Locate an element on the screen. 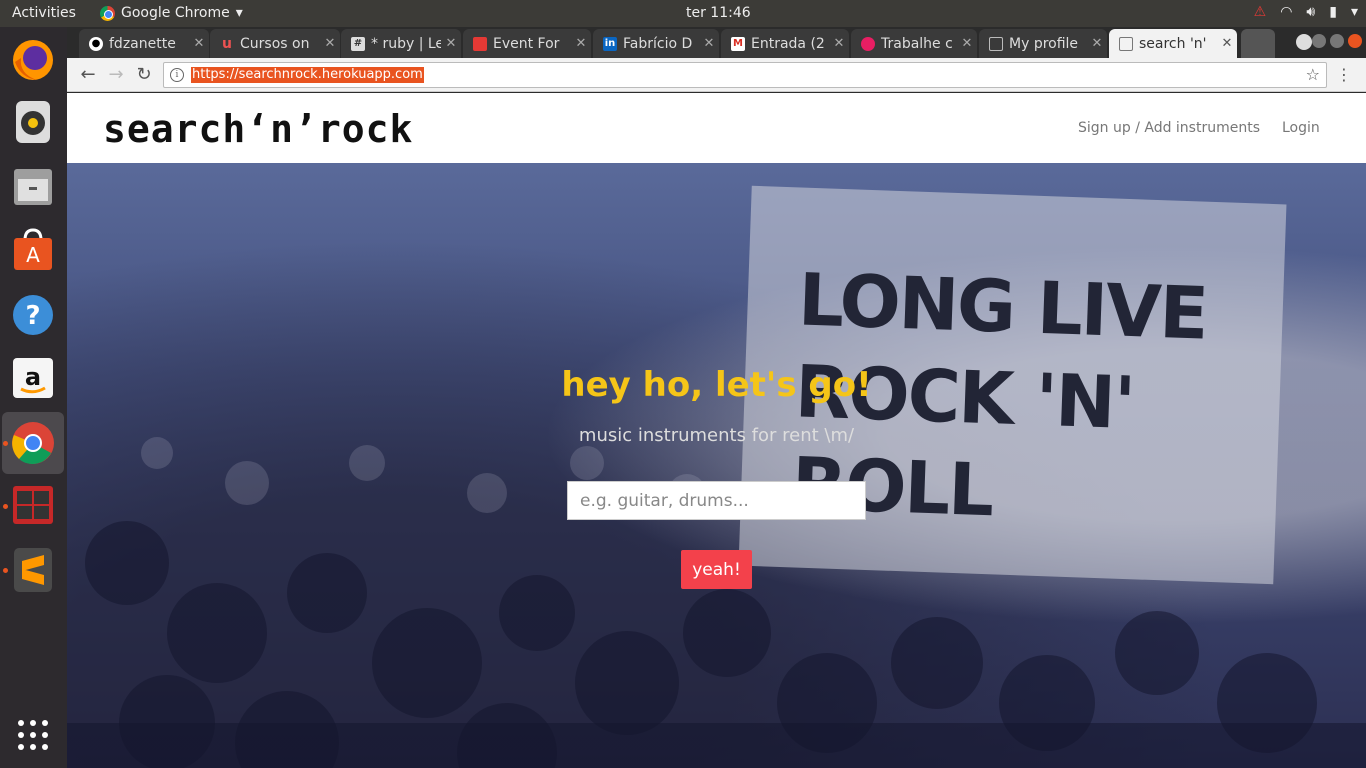  tab-trabalhe: Trabalhe c ✕ is located at coordinates (914, 43).